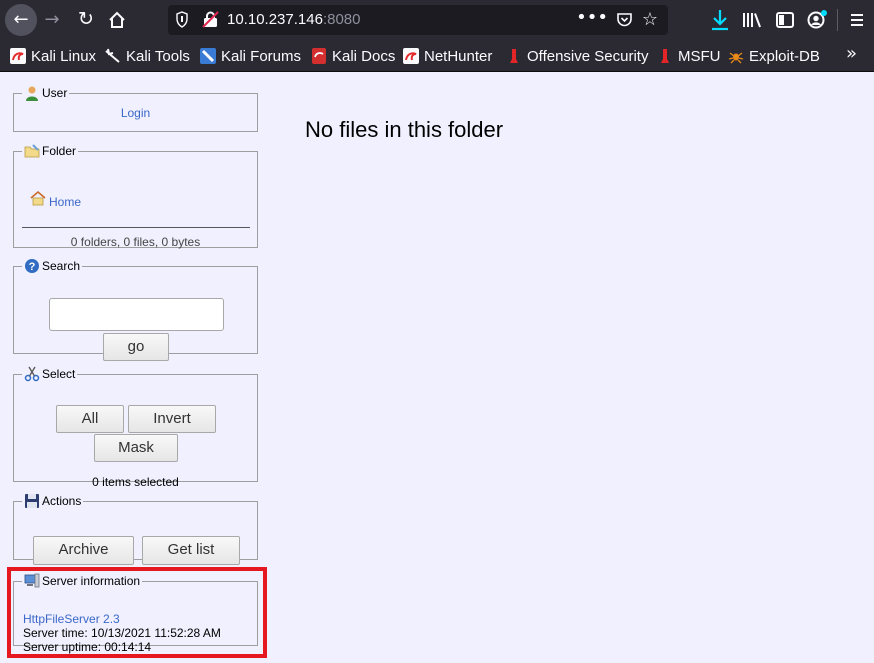 Image resolution: width=874 pixels, height=663 pixels. Describe the element at coordinates (689, 56) in the screenshot. I see `bookmark-msfu: MSFU` at that location.